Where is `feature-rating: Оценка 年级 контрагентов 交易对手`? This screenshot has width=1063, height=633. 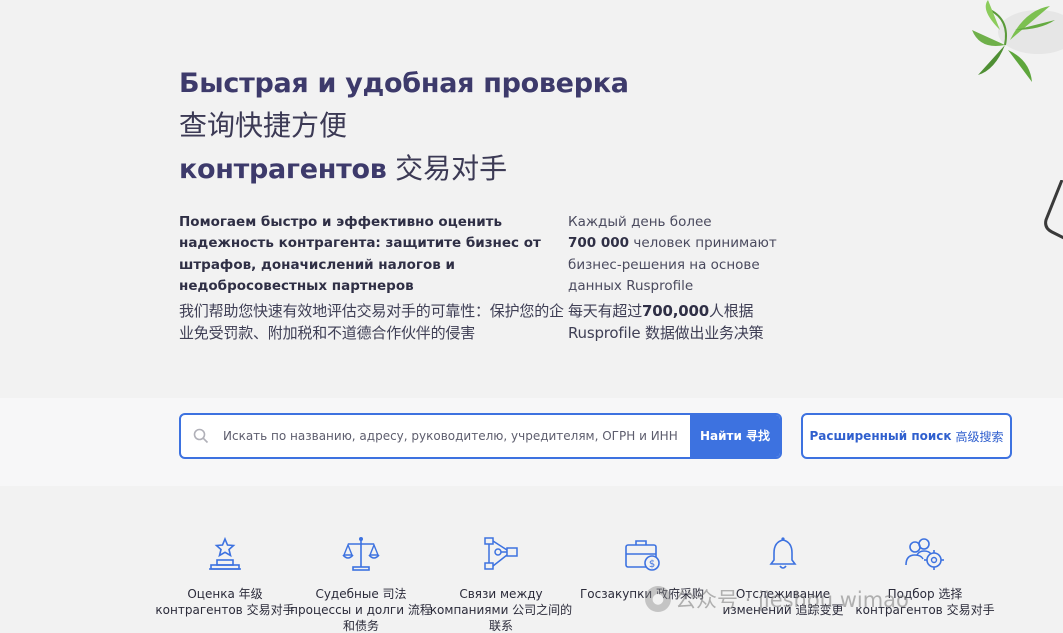 feature-rating: Оценка 年级 контрагентов 交易对手 is located at coordinates (225, 576).